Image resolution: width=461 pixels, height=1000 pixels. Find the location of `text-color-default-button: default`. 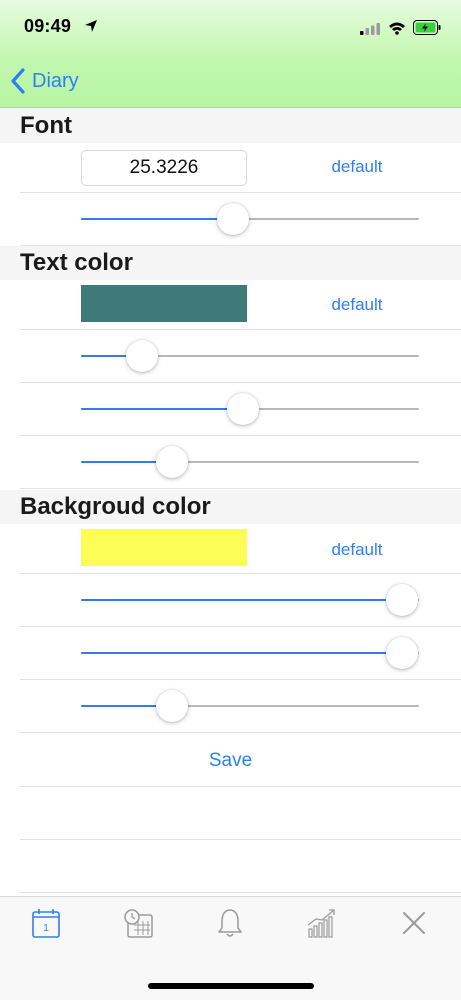

text-color-default-button: default is located at coordinates (357, 305).